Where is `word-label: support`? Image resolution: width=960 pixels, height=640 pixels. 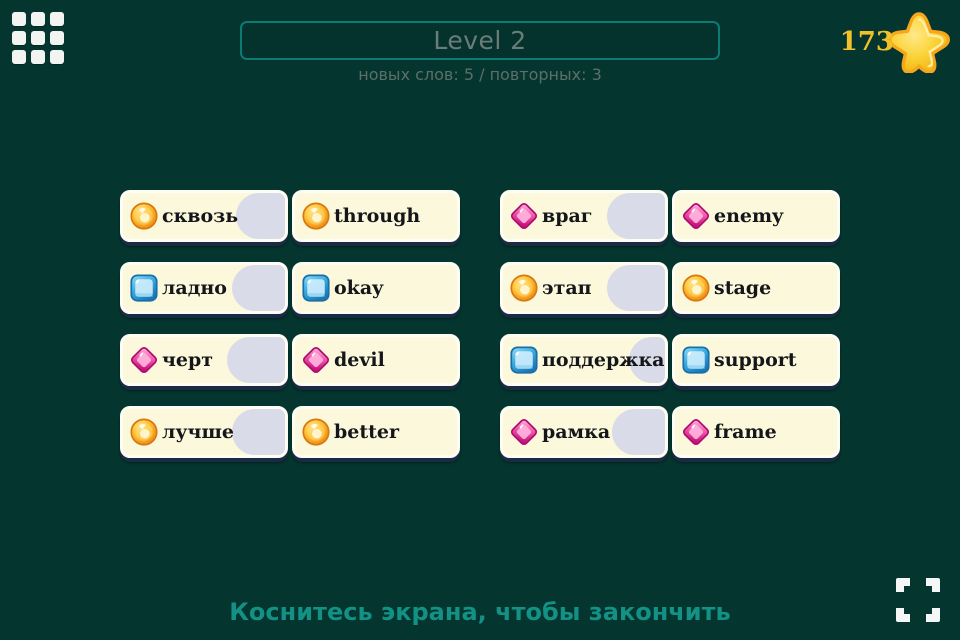
word-label: support is located at coordinates (755, 360).